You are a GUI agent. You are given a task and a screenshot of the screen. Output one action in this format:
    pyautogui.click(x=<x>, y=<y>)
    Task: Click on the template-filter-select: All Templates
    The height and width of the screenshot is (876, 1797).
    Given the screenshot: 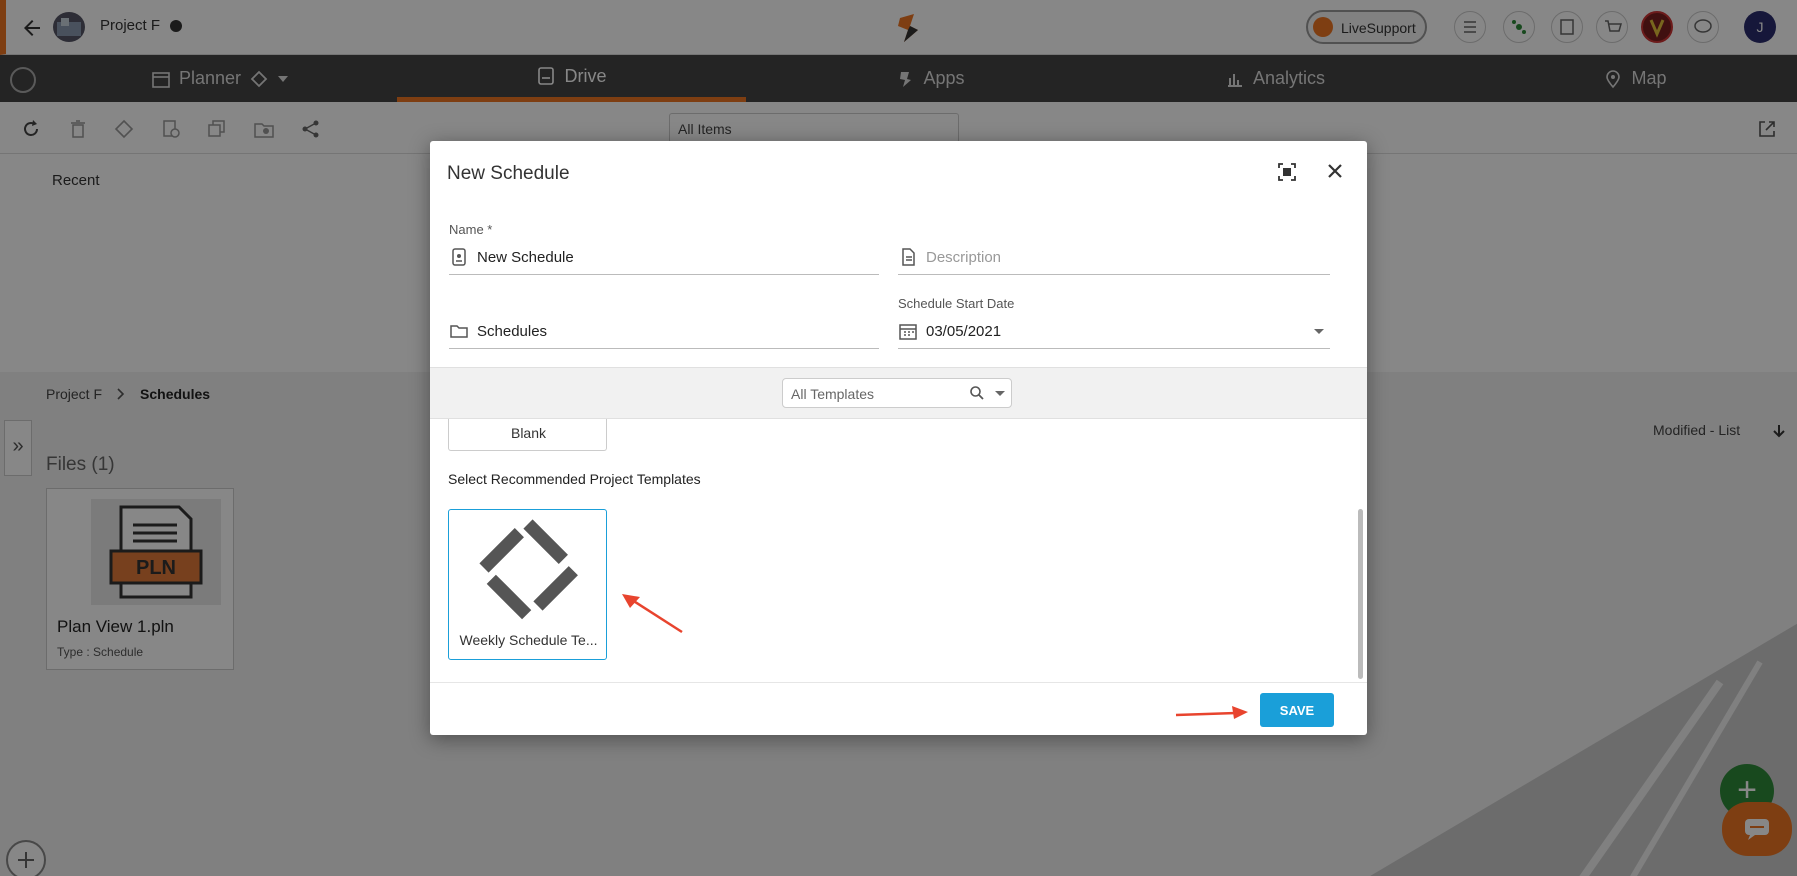 What is the action you would take?
    pyautogui.click(x=897, y=393)
    